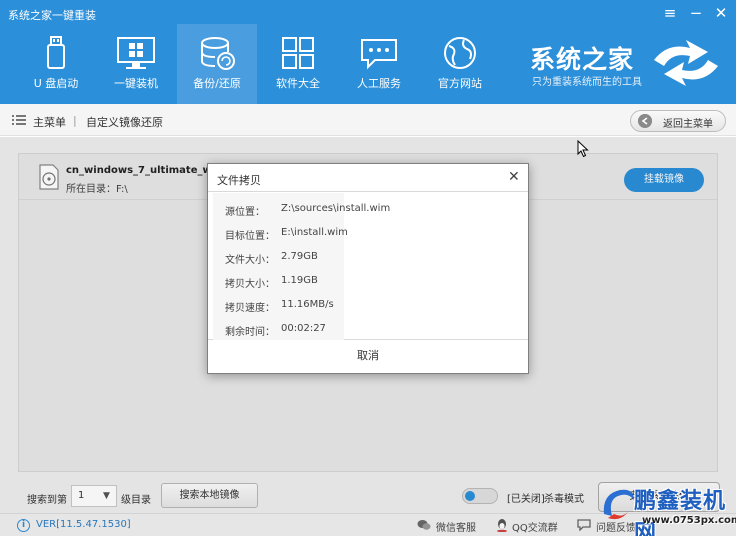 This screenshot has height=536, width=736. Describe the element at coordinates (250, 236) in the screenshot. I see `info-label: 目标位置：` at that location.